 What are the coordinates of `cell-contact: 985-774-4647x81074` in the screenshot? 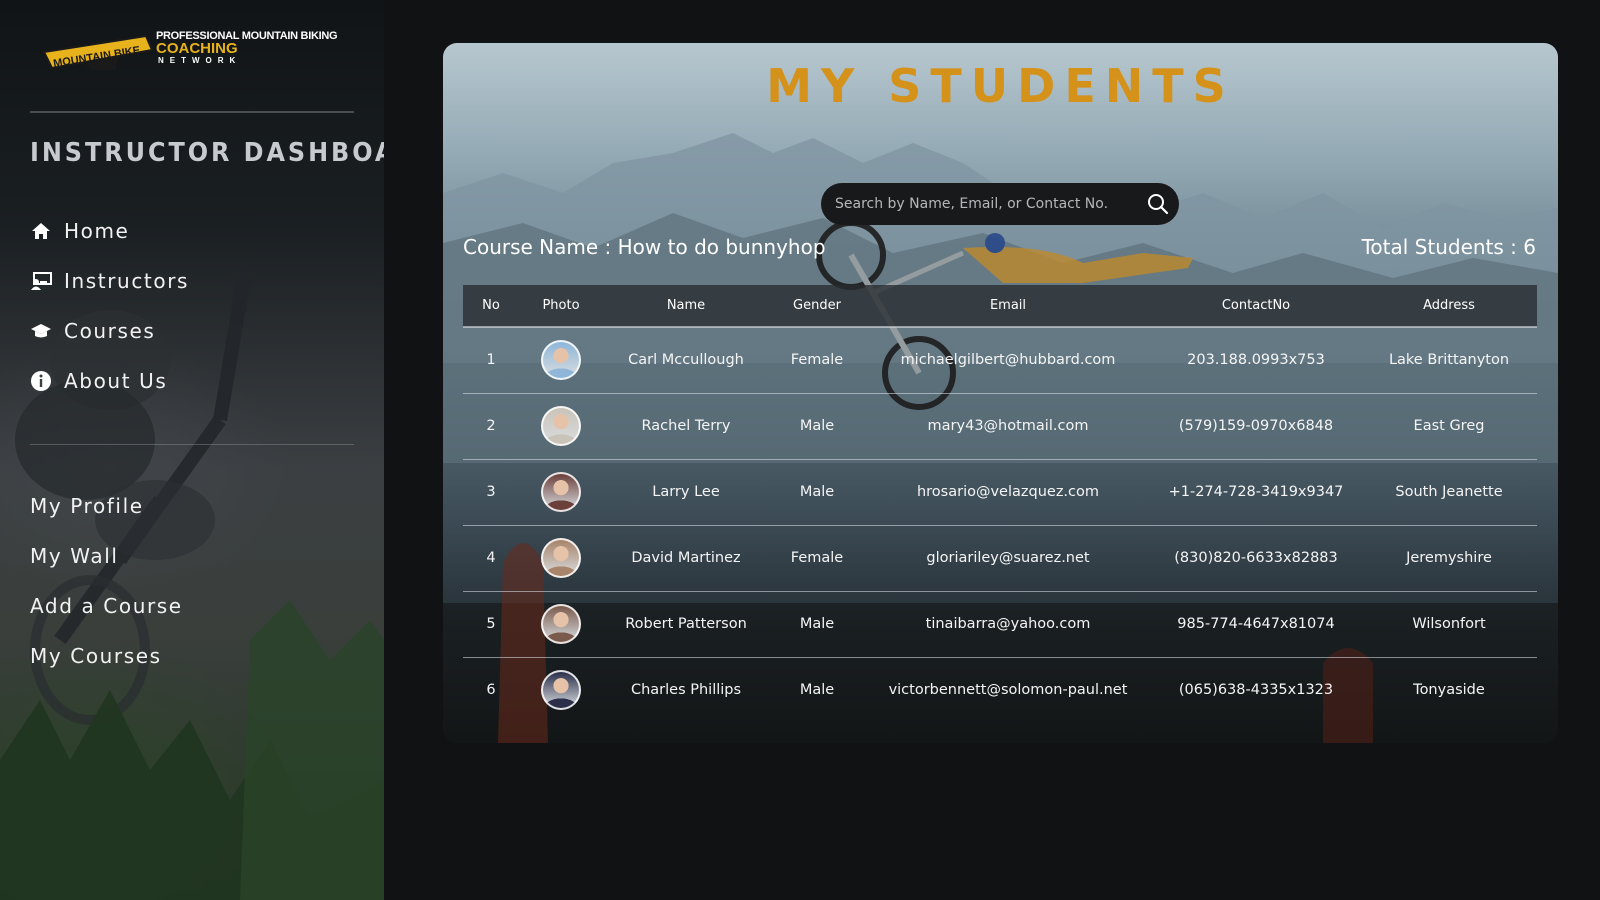 It's located at (1256, 624).